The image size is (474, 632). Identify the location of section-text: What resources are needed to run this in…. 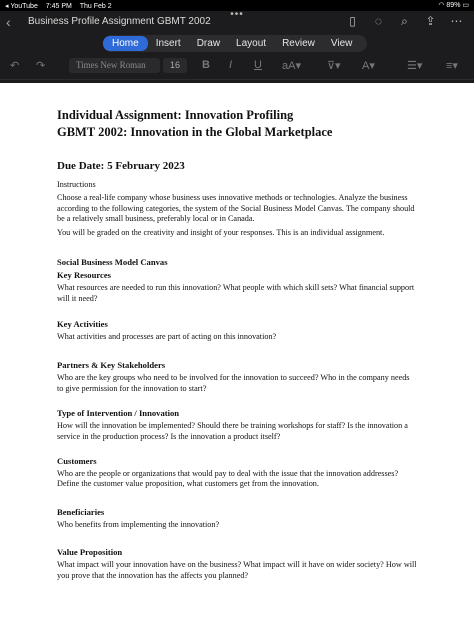
(236, 292).